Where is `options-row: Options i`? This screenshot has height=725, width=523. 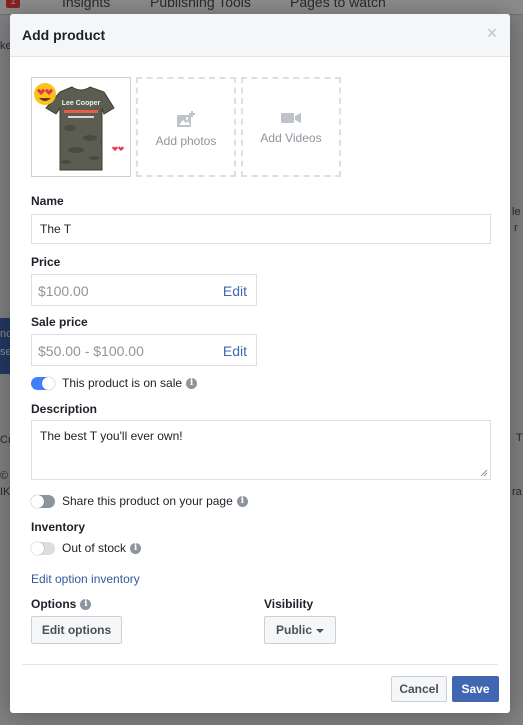 options-row: Options i is located at coordinates (61, 604).